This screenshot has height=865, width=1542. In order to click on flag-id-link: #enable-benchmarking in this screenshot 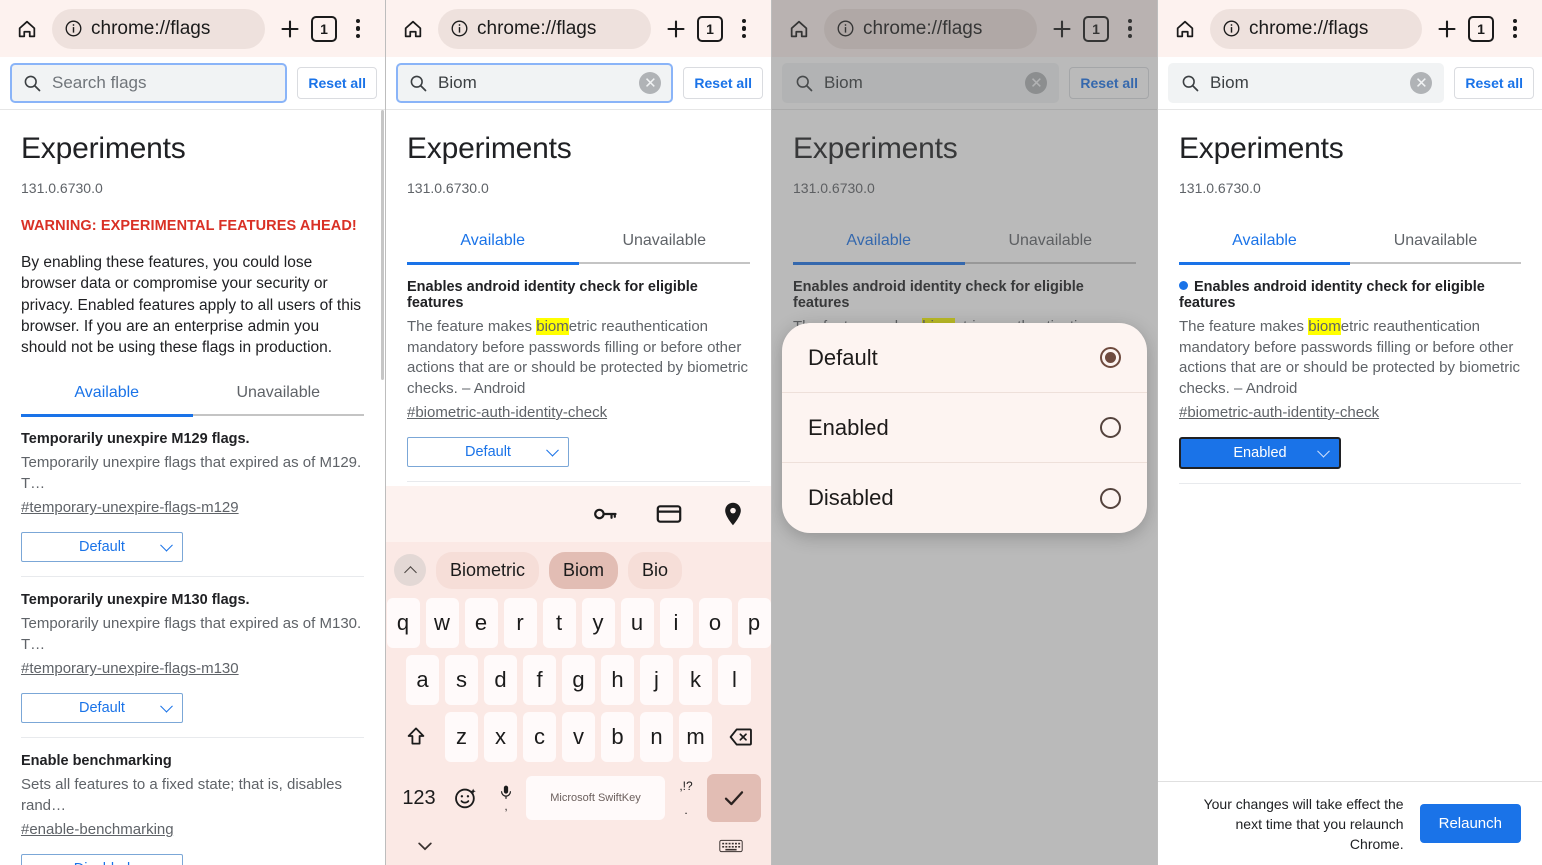, I will do `click(192, 829)`.